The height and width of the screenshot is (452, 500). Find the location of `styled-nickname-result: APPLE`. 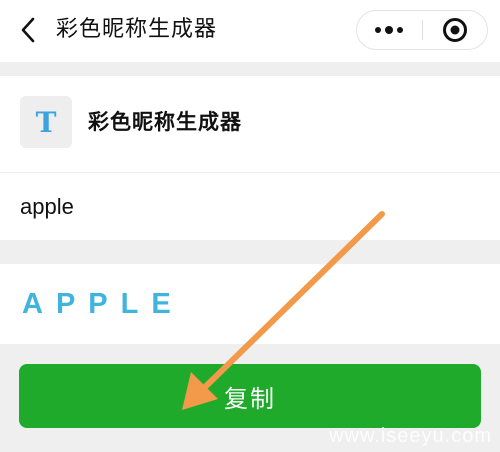

styled-nickname-result: APPLE is located at coordinates (103, 304).